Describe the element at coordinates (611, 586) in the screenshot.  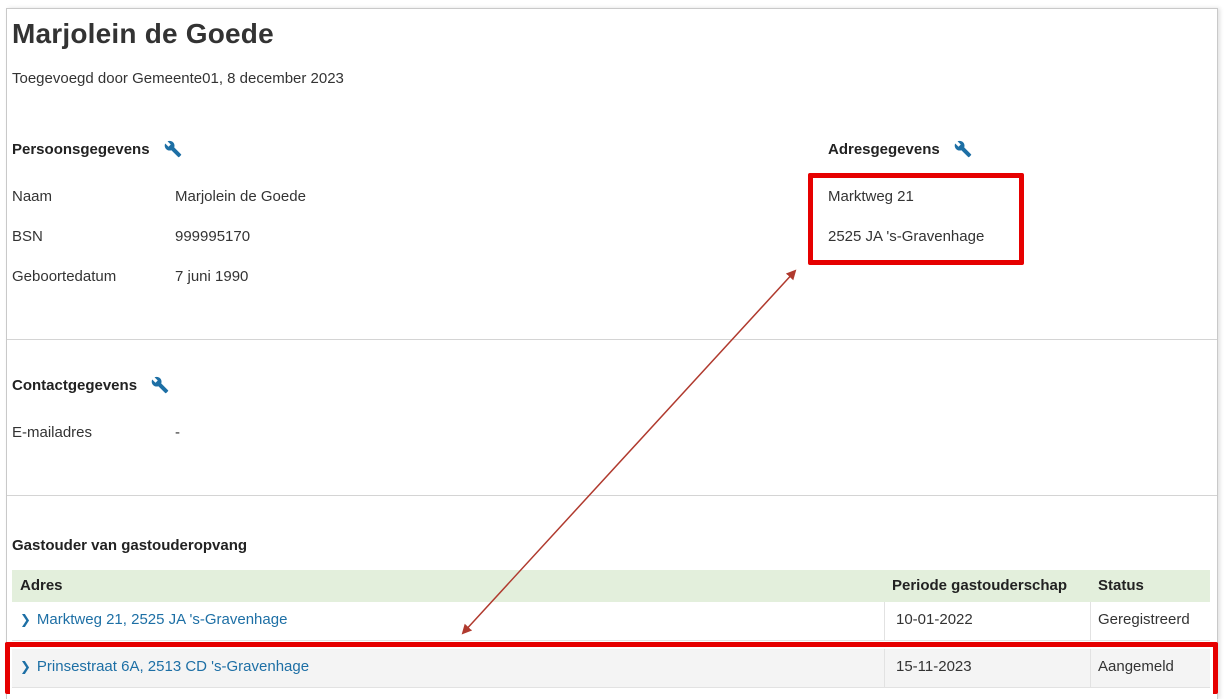
I see `table-header: Adres Periode gastouderschap Status` at that location.